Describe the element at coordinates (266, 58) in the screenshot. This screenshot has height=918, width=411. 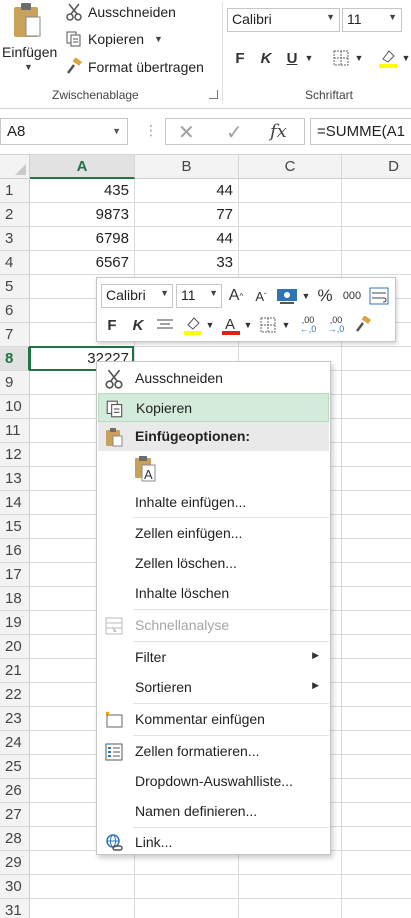
I see `italic-button: K` at that location.